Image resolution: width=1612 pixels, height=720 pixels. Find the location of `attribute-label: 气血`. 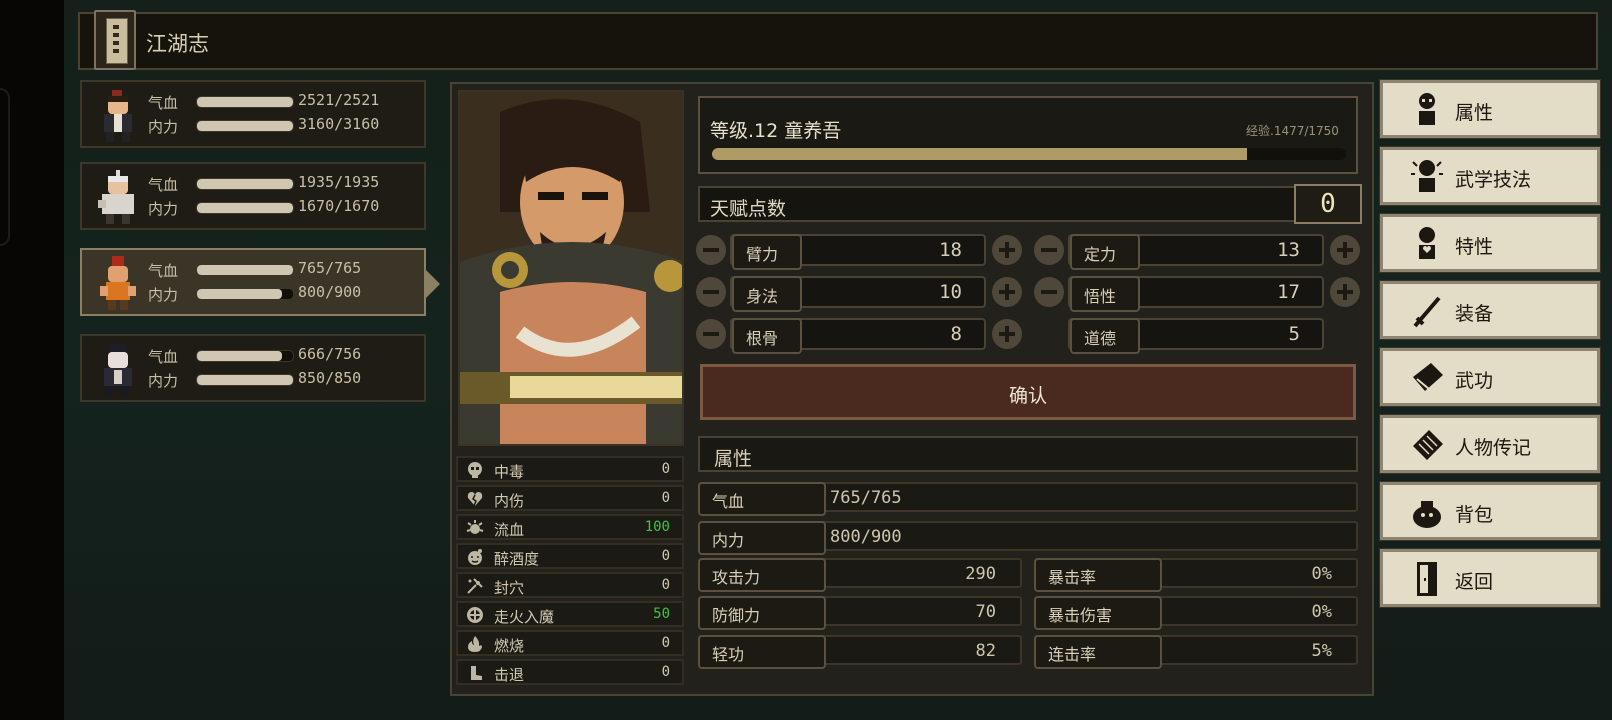

attribute-label: 气血 is located at coordinates (728, 501).